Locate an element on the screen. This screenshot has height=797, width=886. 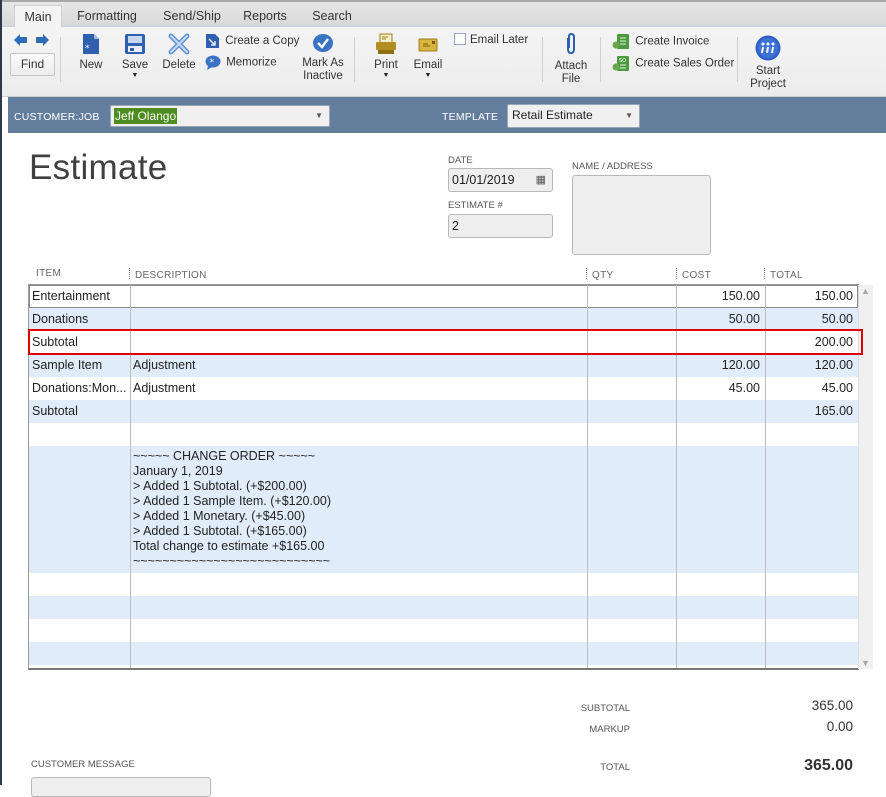
memo-line: > Added 1 Sample Item. (+$120.00) is located at coordinates (232, 501).